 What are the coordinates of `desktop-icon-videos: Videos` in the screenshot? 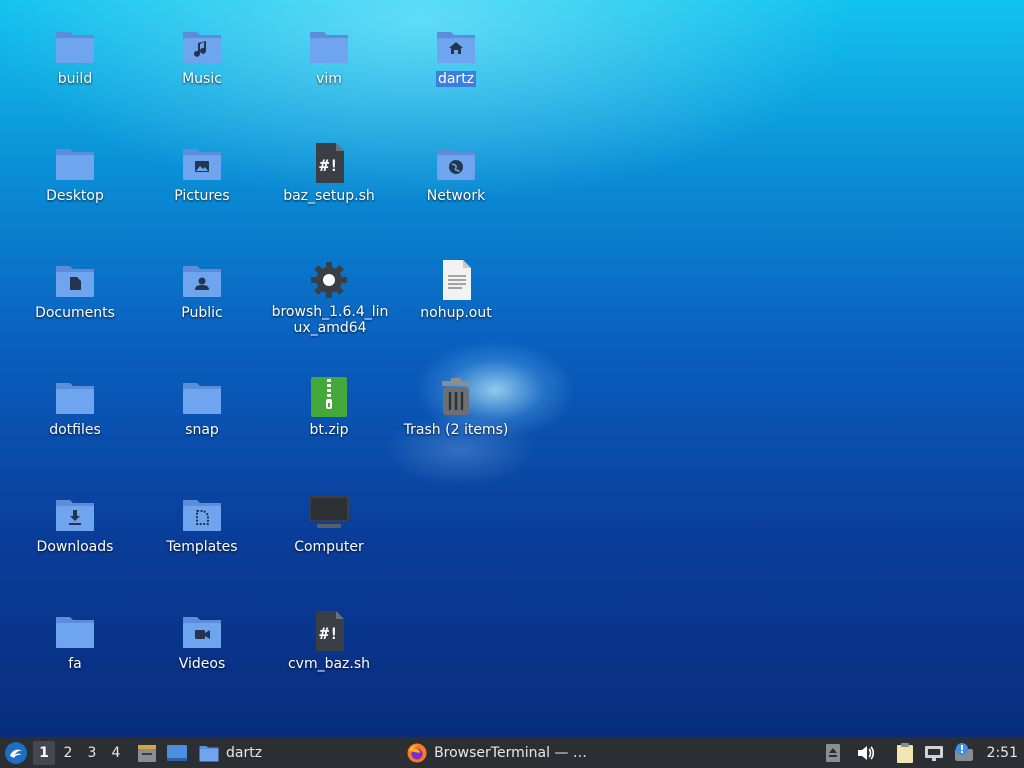 It's located at (202, 640).